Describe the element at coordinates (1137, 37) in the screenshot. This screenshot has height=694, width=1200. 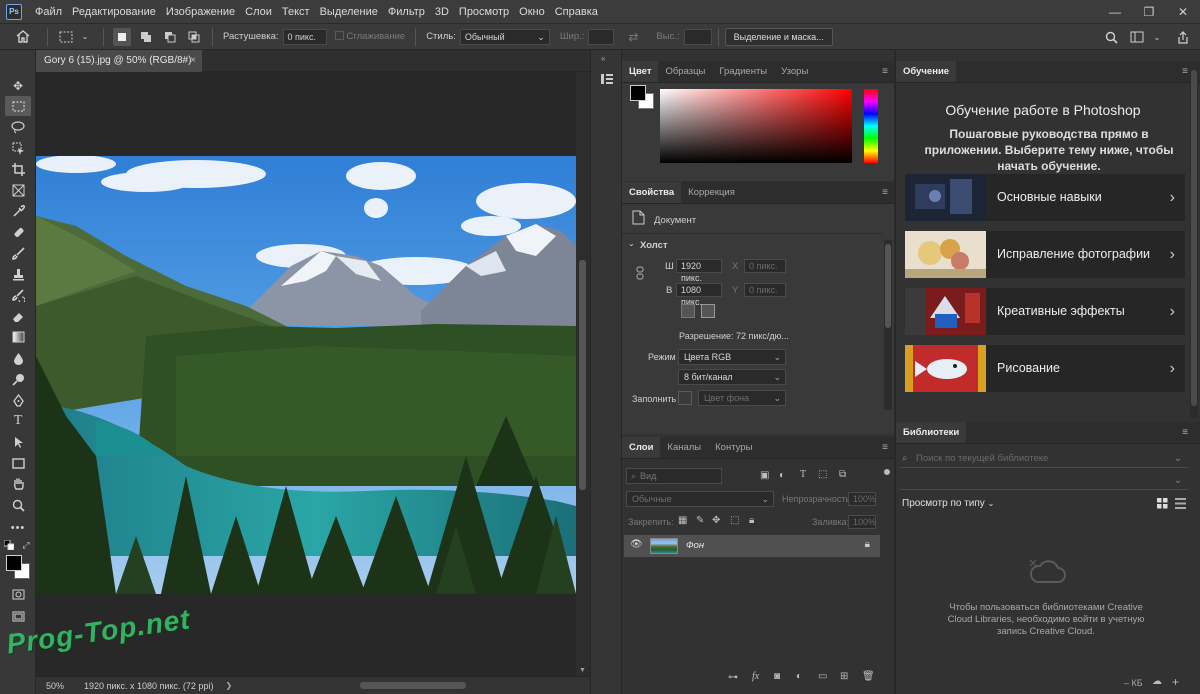
I see `workspace-icon` at that location.